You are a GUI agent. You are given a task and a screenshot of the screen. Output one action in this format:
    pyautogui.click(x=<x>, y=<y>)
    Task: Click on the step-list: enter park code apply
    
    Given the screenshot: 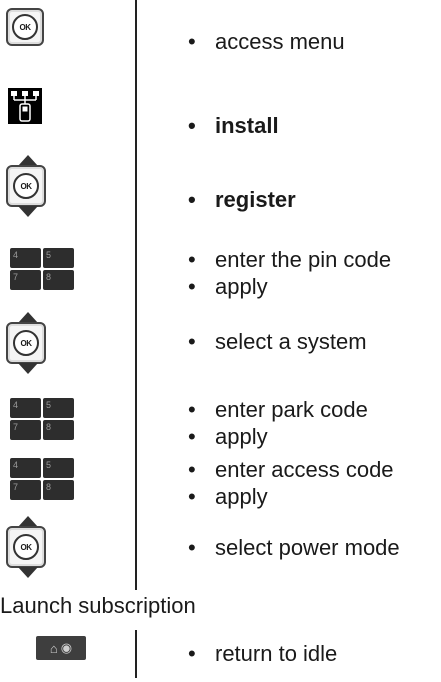 What is the action you would take?
    pyautogui.click(x=278, y=423)
    